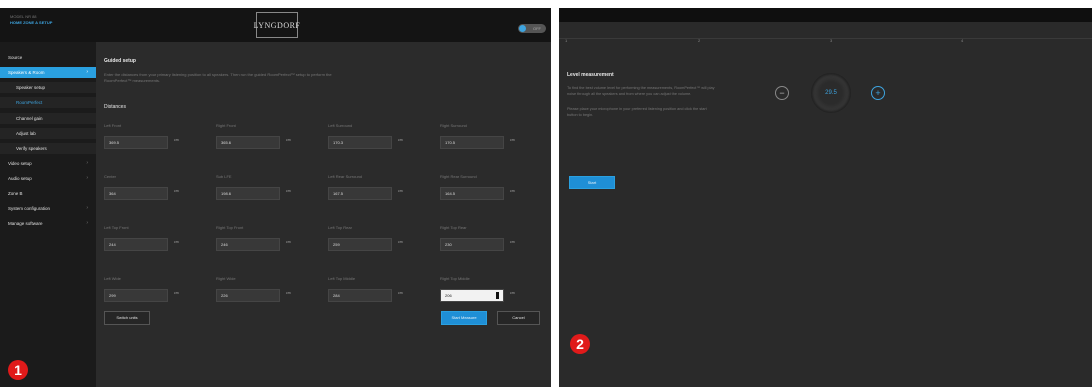 Image resolution: width=1092 pixels, height=387 pixels. I want to click on distance-value: 167.5, so click(338, 193).